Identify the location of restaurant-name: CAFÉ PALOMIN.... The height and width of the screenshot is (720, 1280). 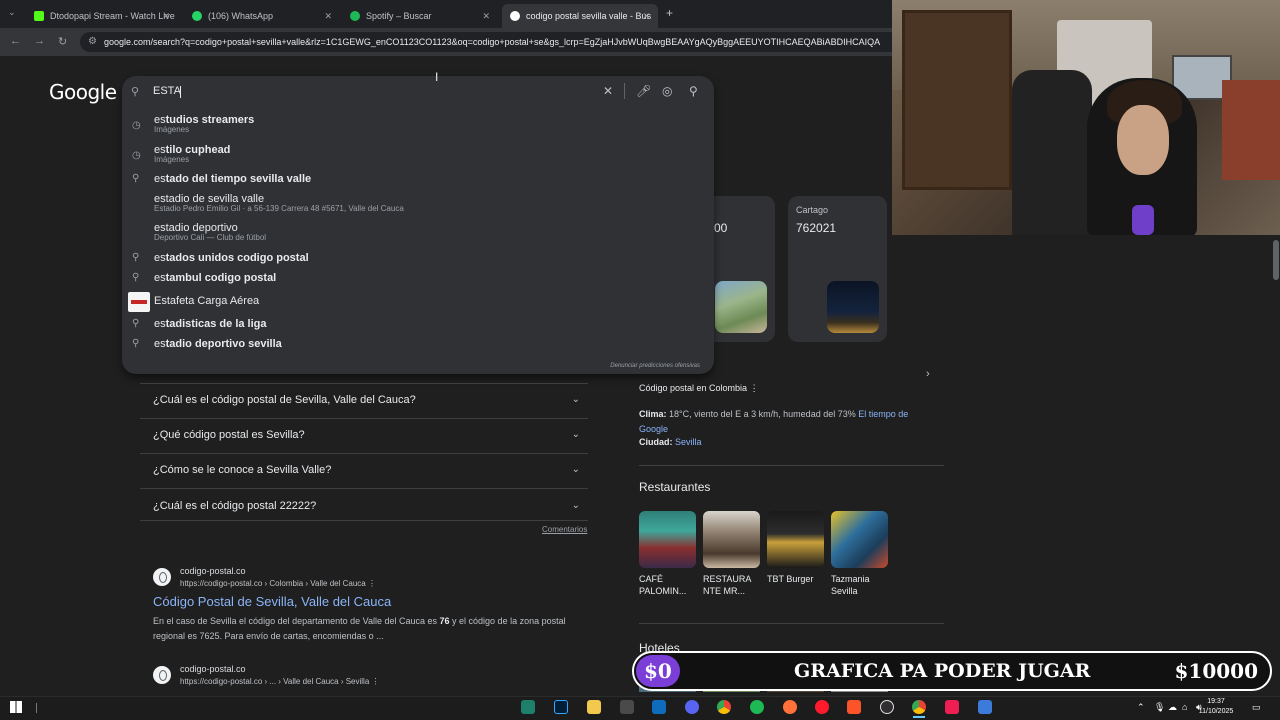
(669, 585).